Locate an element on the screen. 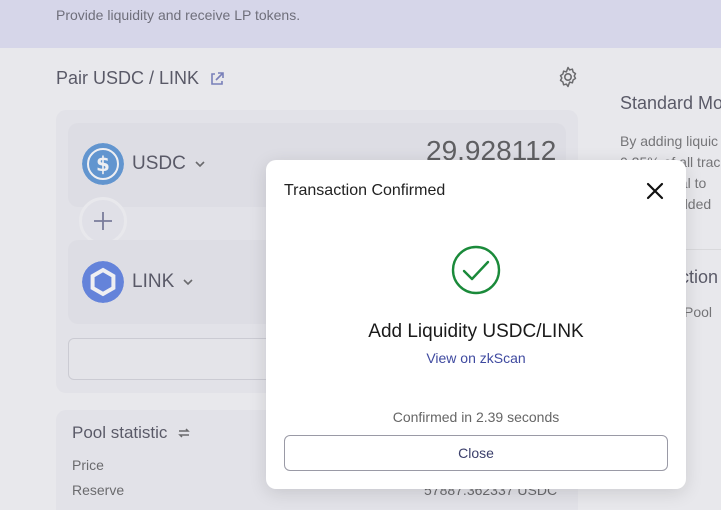  confirmed-time-text: Confirmed in 2.39 seconds is located at coordinates (476, 417).